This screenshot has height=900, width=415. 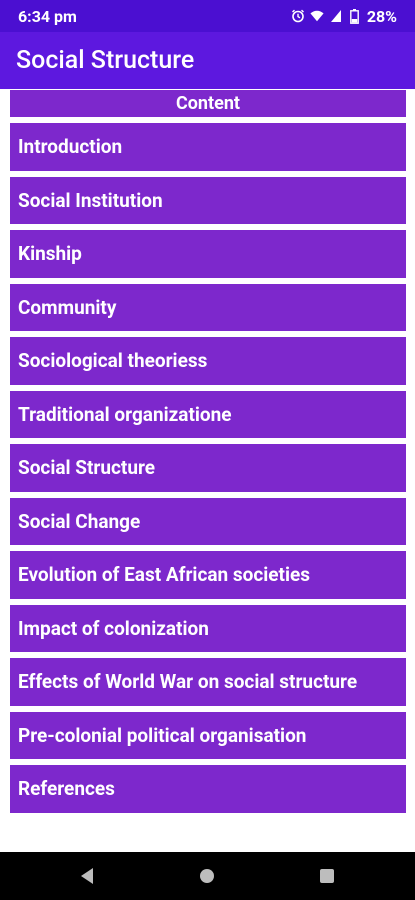 What do you see at coordinates (208, 307) in the screenshot?
I see `menu-item-community: Community` at bounding box center [208, 307].